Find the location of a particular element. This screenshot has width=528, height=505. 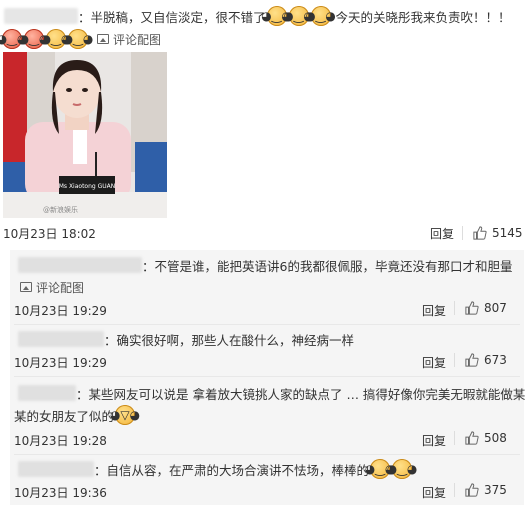

like-count: 807 is located at coordinates (495, 308).